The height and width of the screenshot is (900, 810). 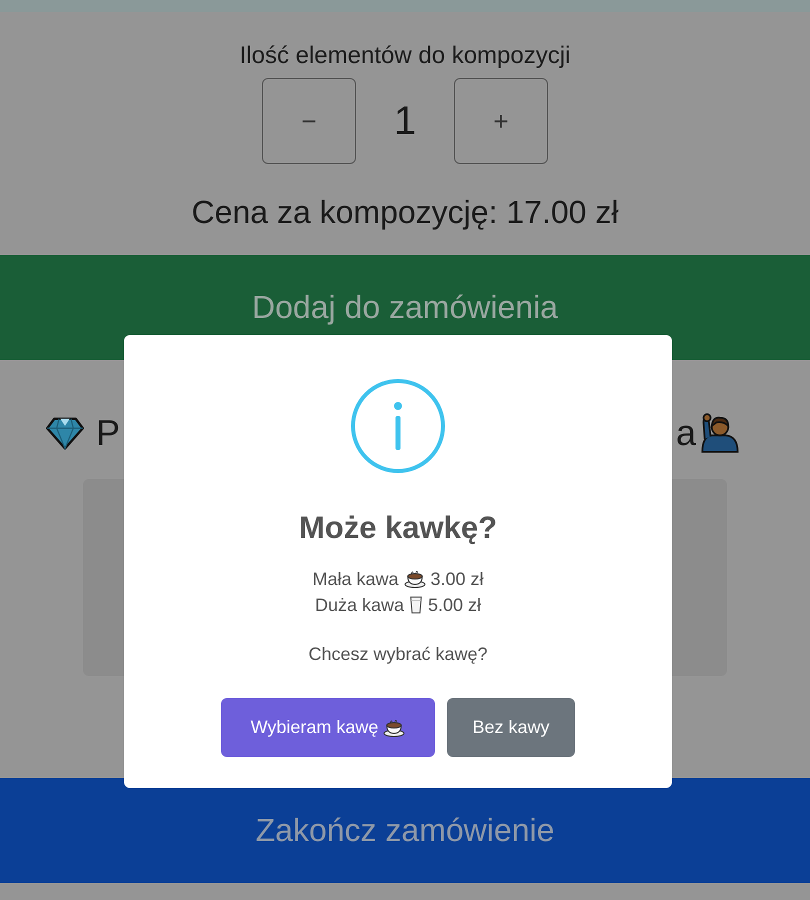 What do you see at coordinates (686, 433) in the screenshot?
I see `section-heading: a` at bounding box center [686, 433].